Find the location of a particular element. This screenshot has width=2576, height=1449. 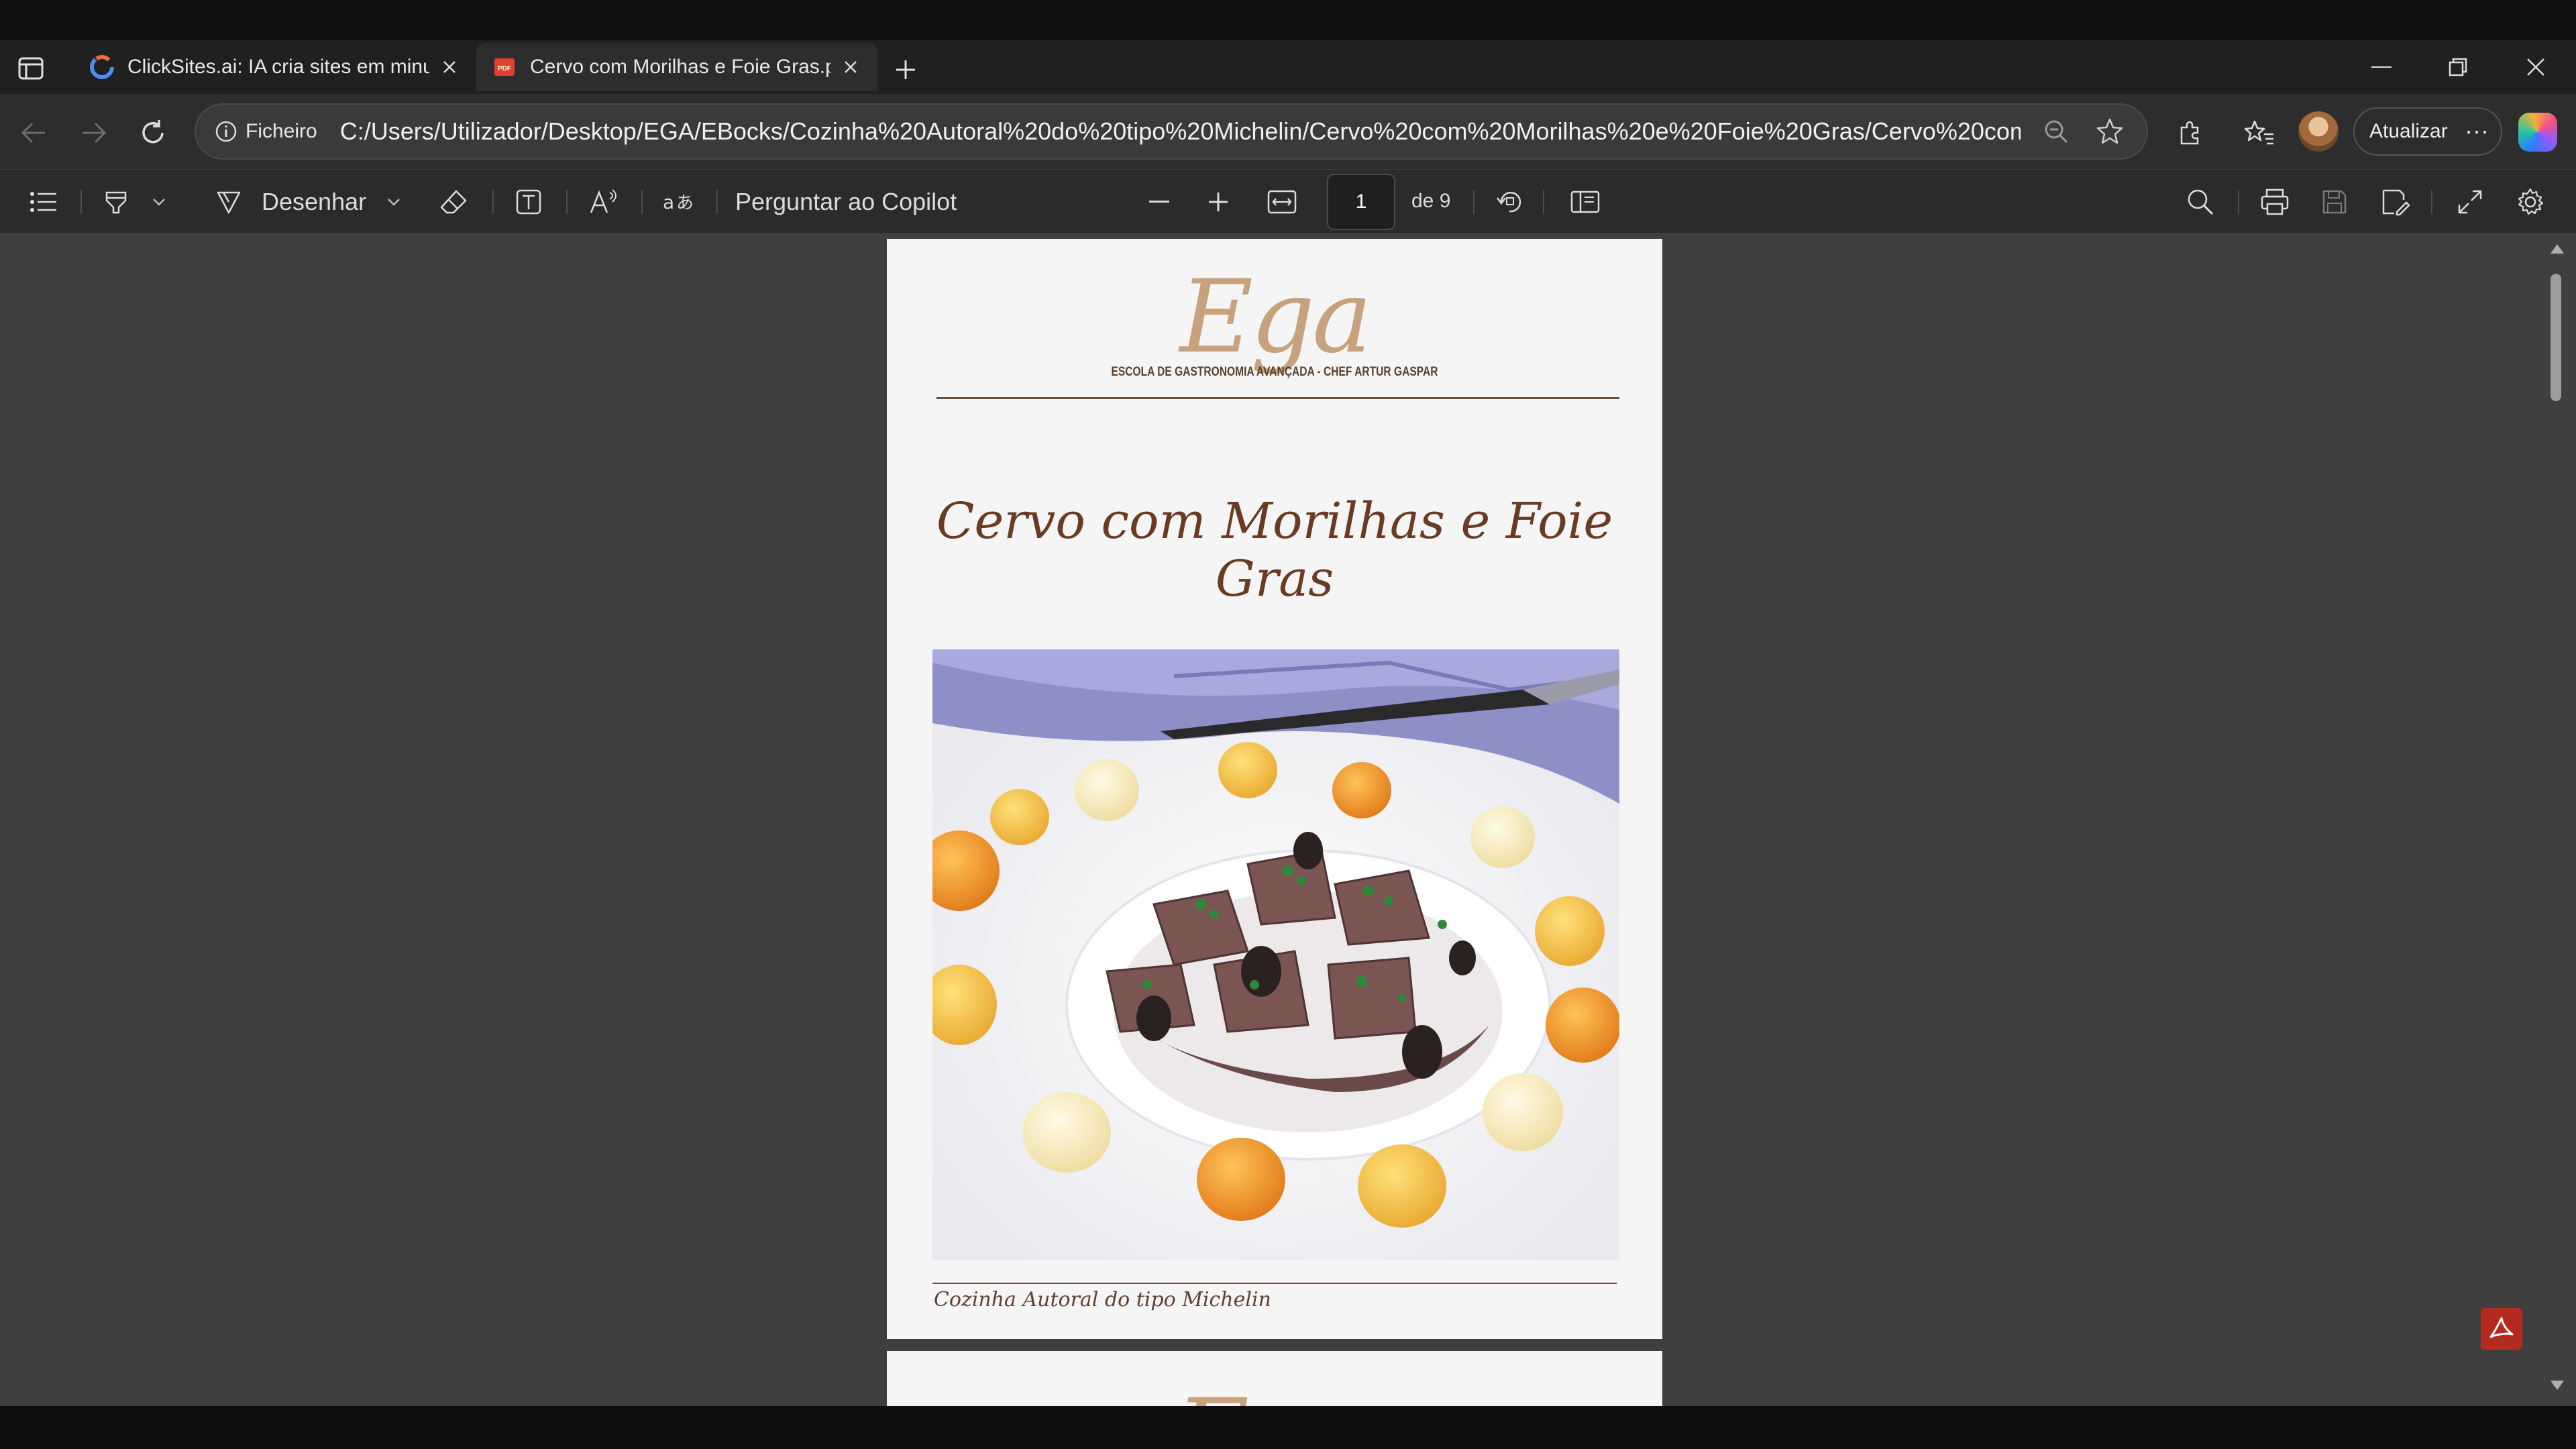

tab-pdf: PDF Cervo com Morilhas e Foie Gras.p is located at coordinates (676, 67).